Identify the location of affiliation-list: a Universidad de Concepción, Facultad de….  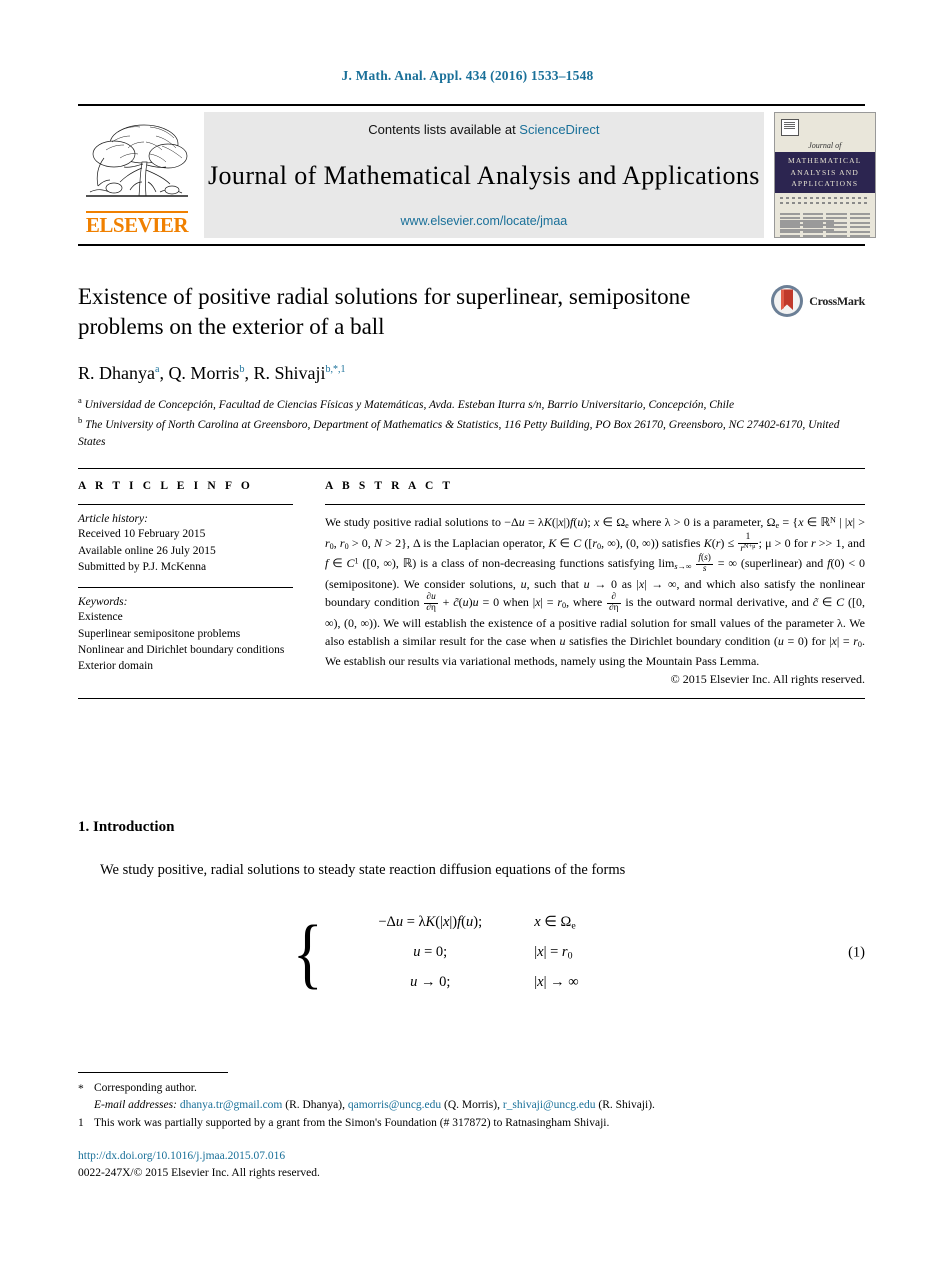
(471, 422).